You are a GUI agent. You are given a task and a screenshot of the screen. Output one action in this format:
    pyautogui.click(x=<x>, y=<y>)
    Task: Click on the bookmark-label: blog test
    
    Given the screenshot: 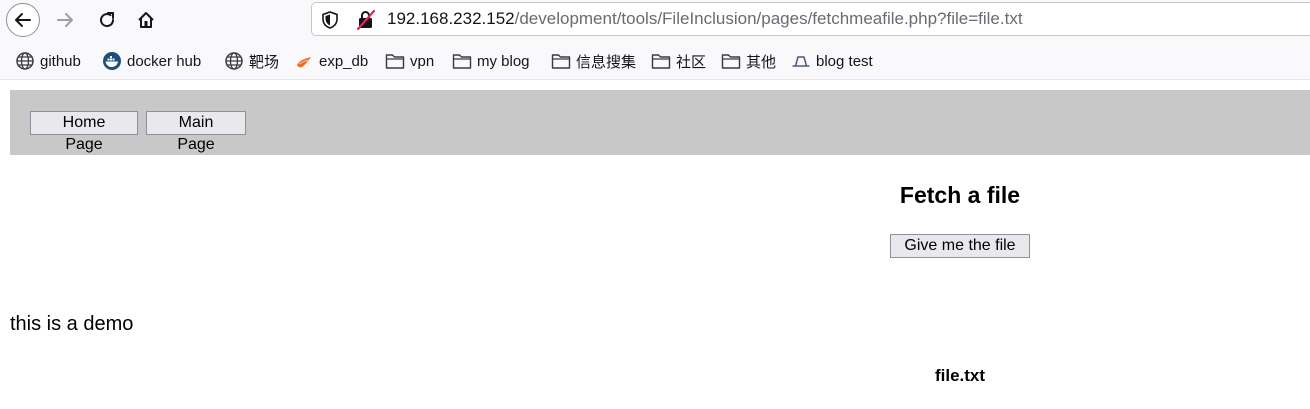 What is the action you would take?
    pyautogui.click(x=844, y=61)
    